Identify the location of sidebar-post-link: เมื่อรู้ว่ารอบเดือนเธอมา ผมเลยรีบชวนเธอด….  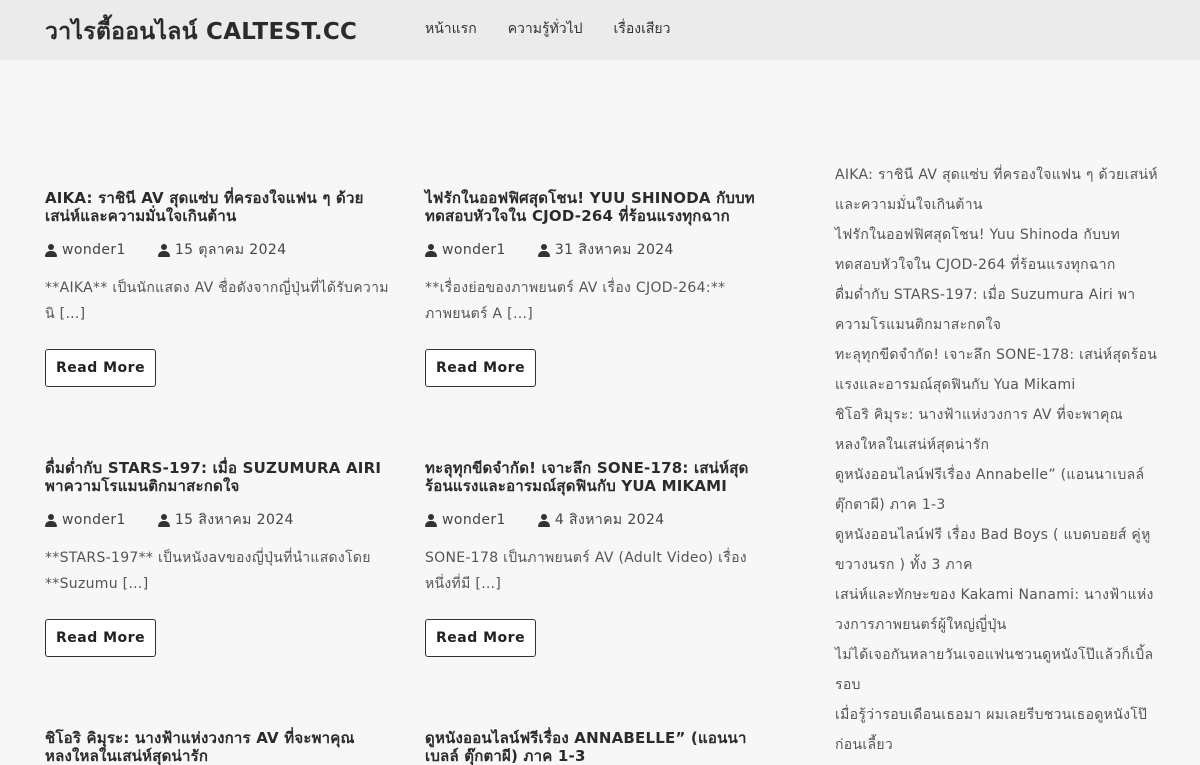
(997, 730).